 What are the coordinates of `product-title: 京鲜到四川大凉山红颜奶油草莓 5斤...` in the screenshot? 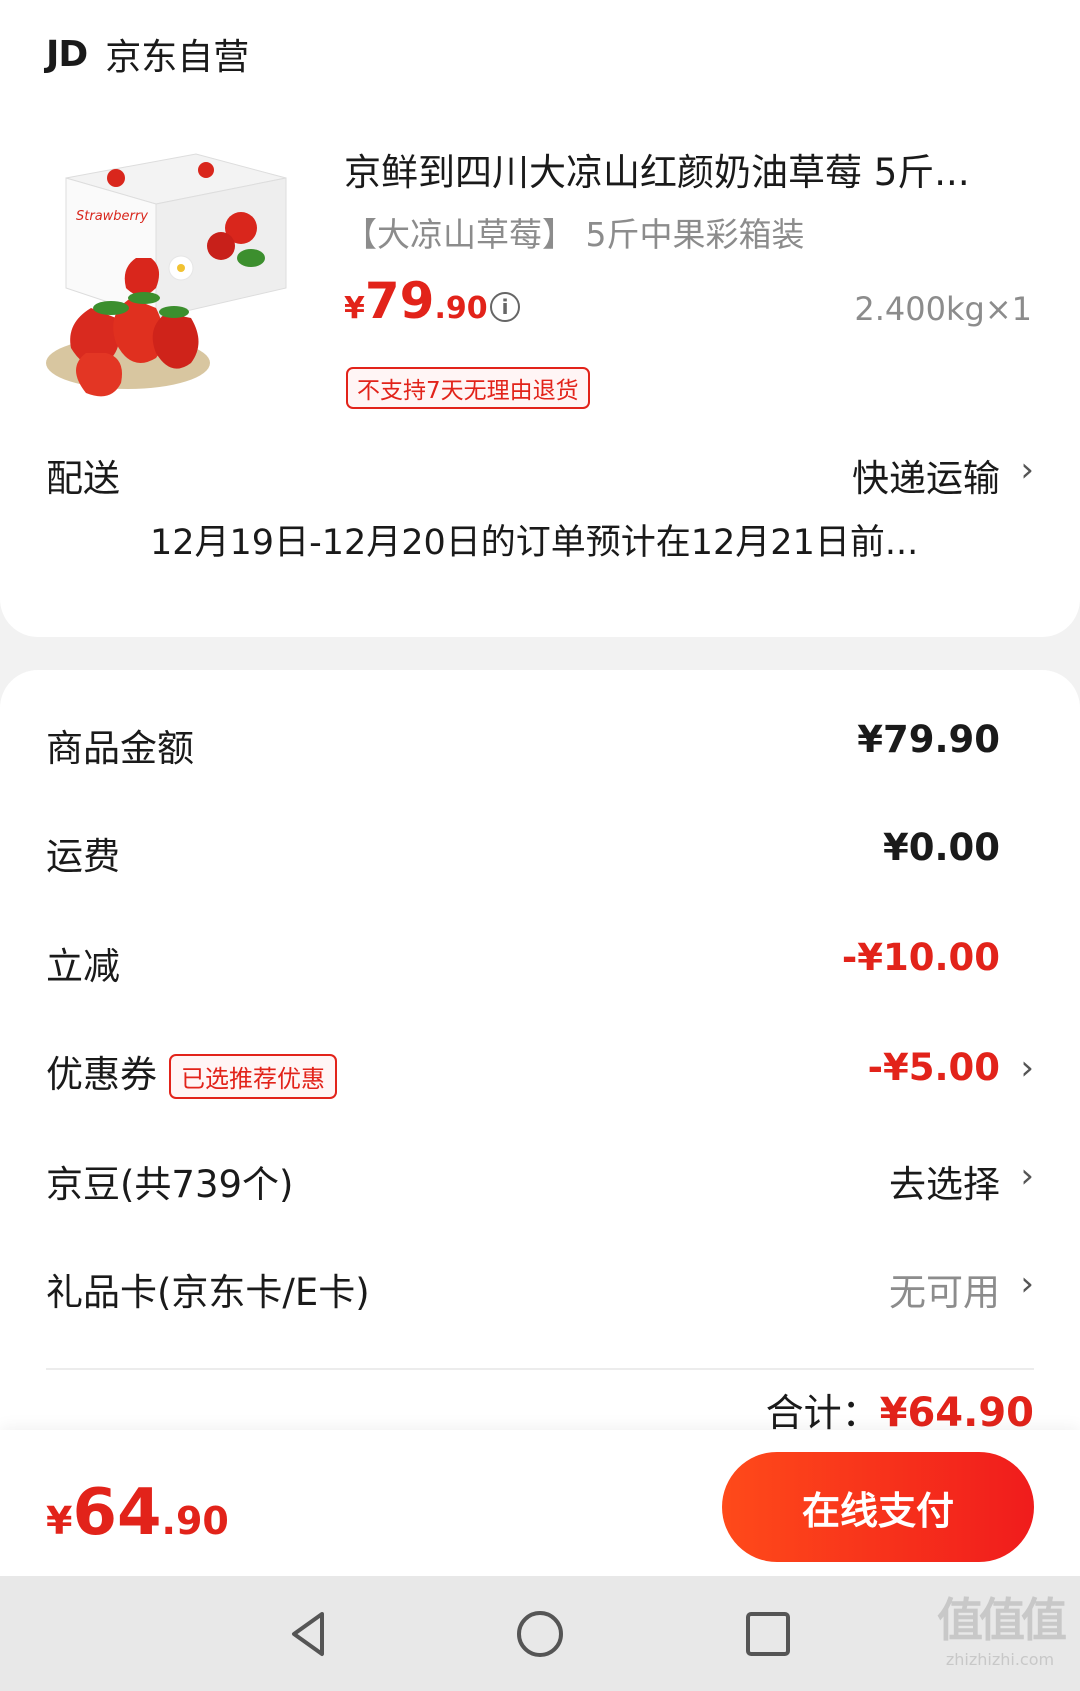 It's located at (684, 169).